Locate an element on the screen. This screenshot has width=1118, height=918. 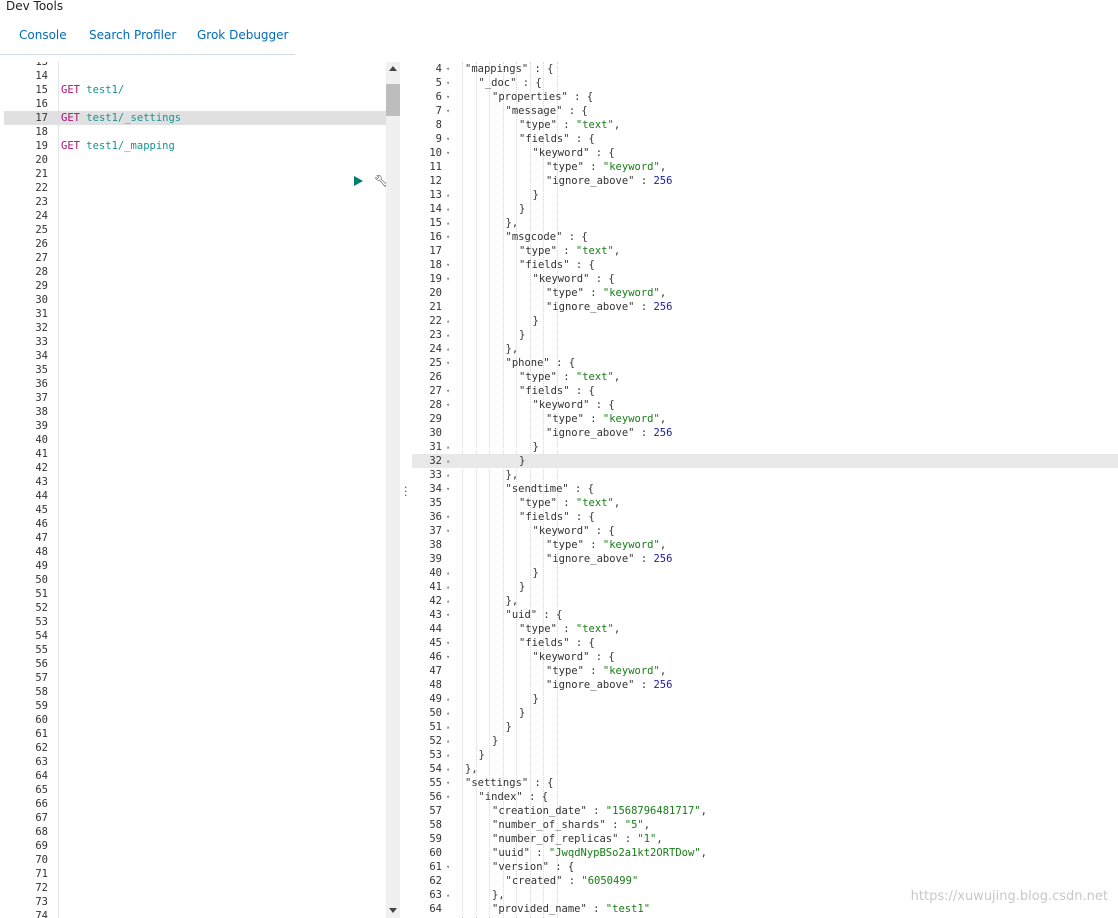
request-line: 18 is located at coordinates (195, 132).